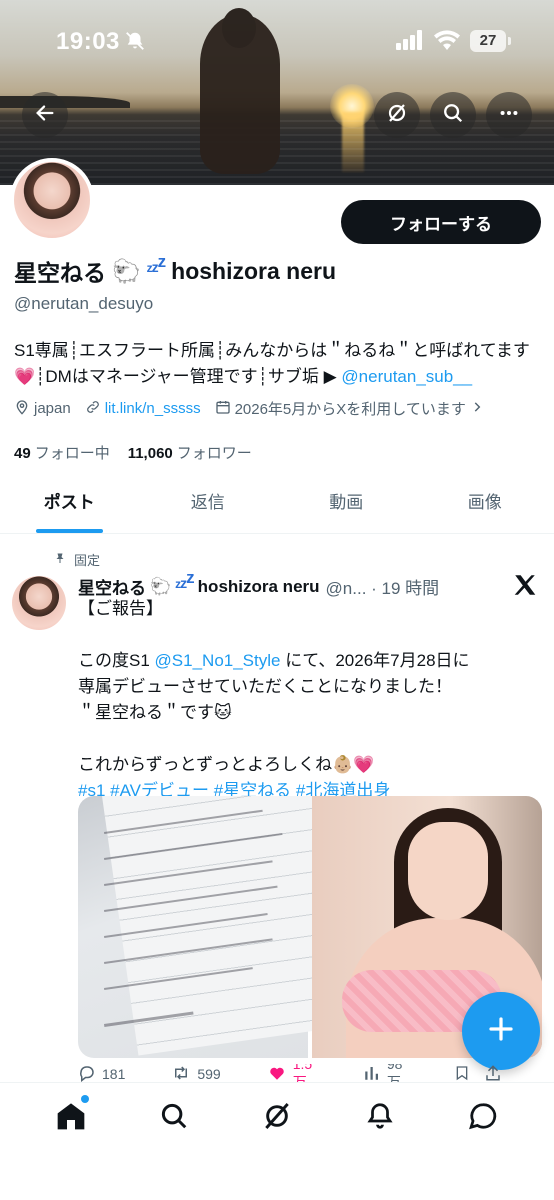 The image size is (554, 1200). Describe the element at coordinates (22, 409) in the screenshot. I see `location-pin-icon` at that location.